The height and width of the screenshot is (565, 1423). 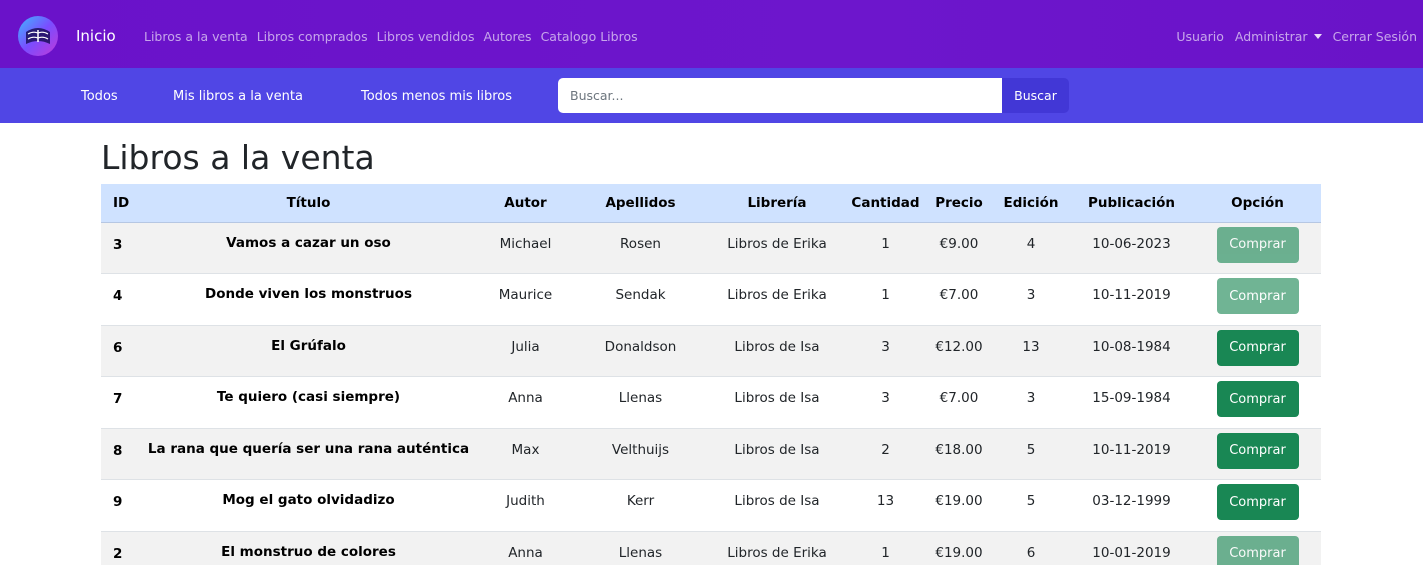 What do you see at coordinates (38, 36) in the screenshot?
I see `book-logo-icon` at bounding box center [38, 36].